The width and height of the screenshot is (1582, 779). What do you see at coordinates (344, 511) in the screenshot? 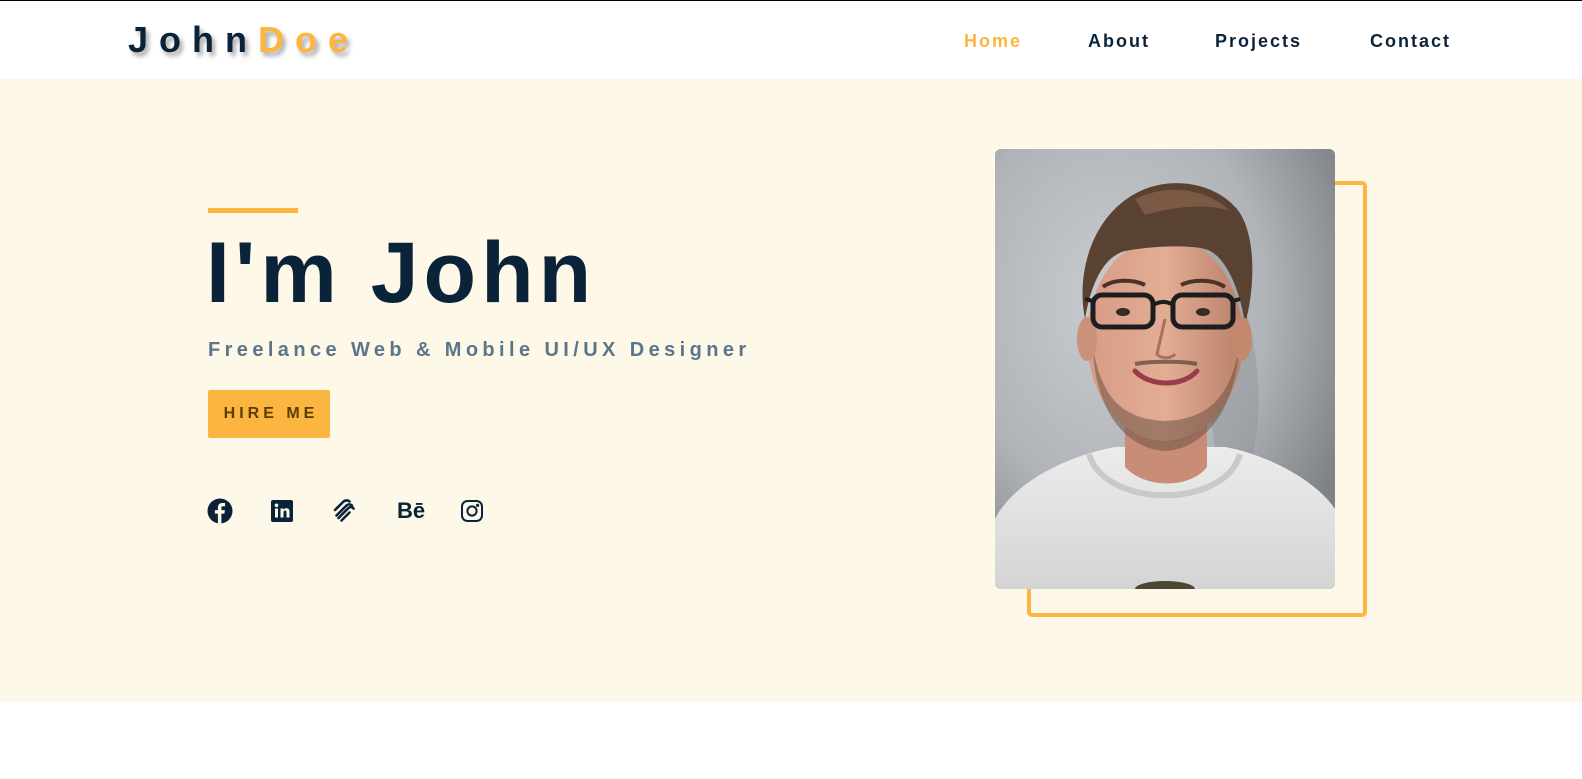
I see `squarespace-icon` at bounding box center [344, 511].